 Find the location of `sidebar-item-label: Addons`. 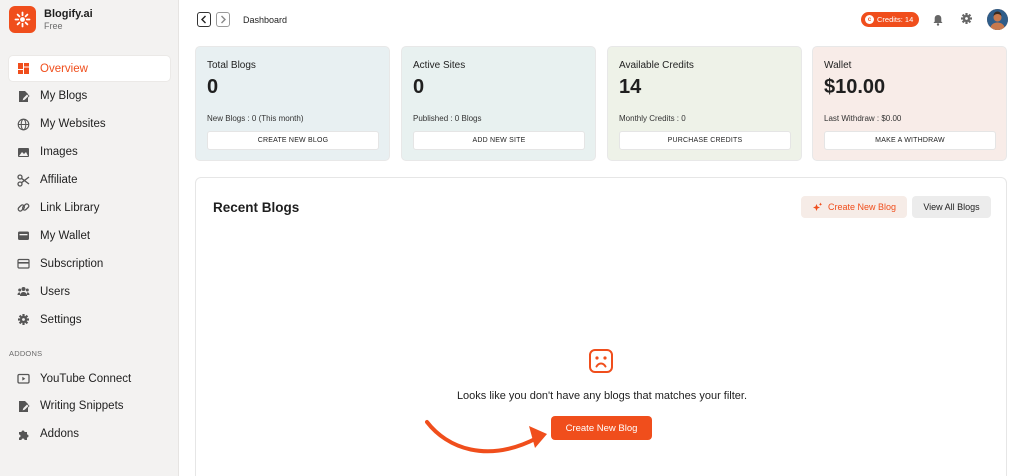

sidebar-item-label: Addons is located at coordinates (60, 434).